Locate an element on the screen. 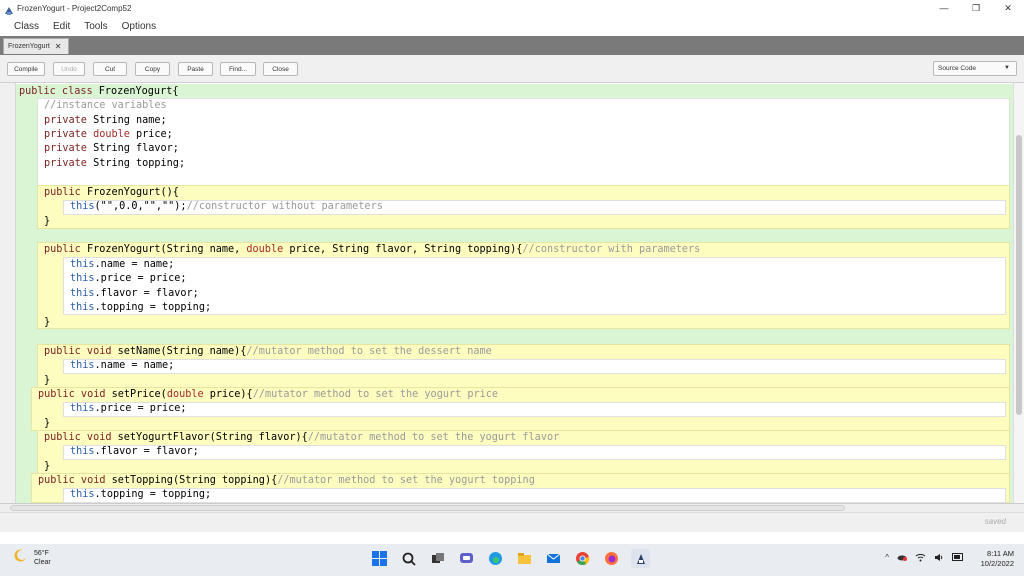 The image size is (1024, 576). code-token: .price = price; is located at coordinates (140, 278).